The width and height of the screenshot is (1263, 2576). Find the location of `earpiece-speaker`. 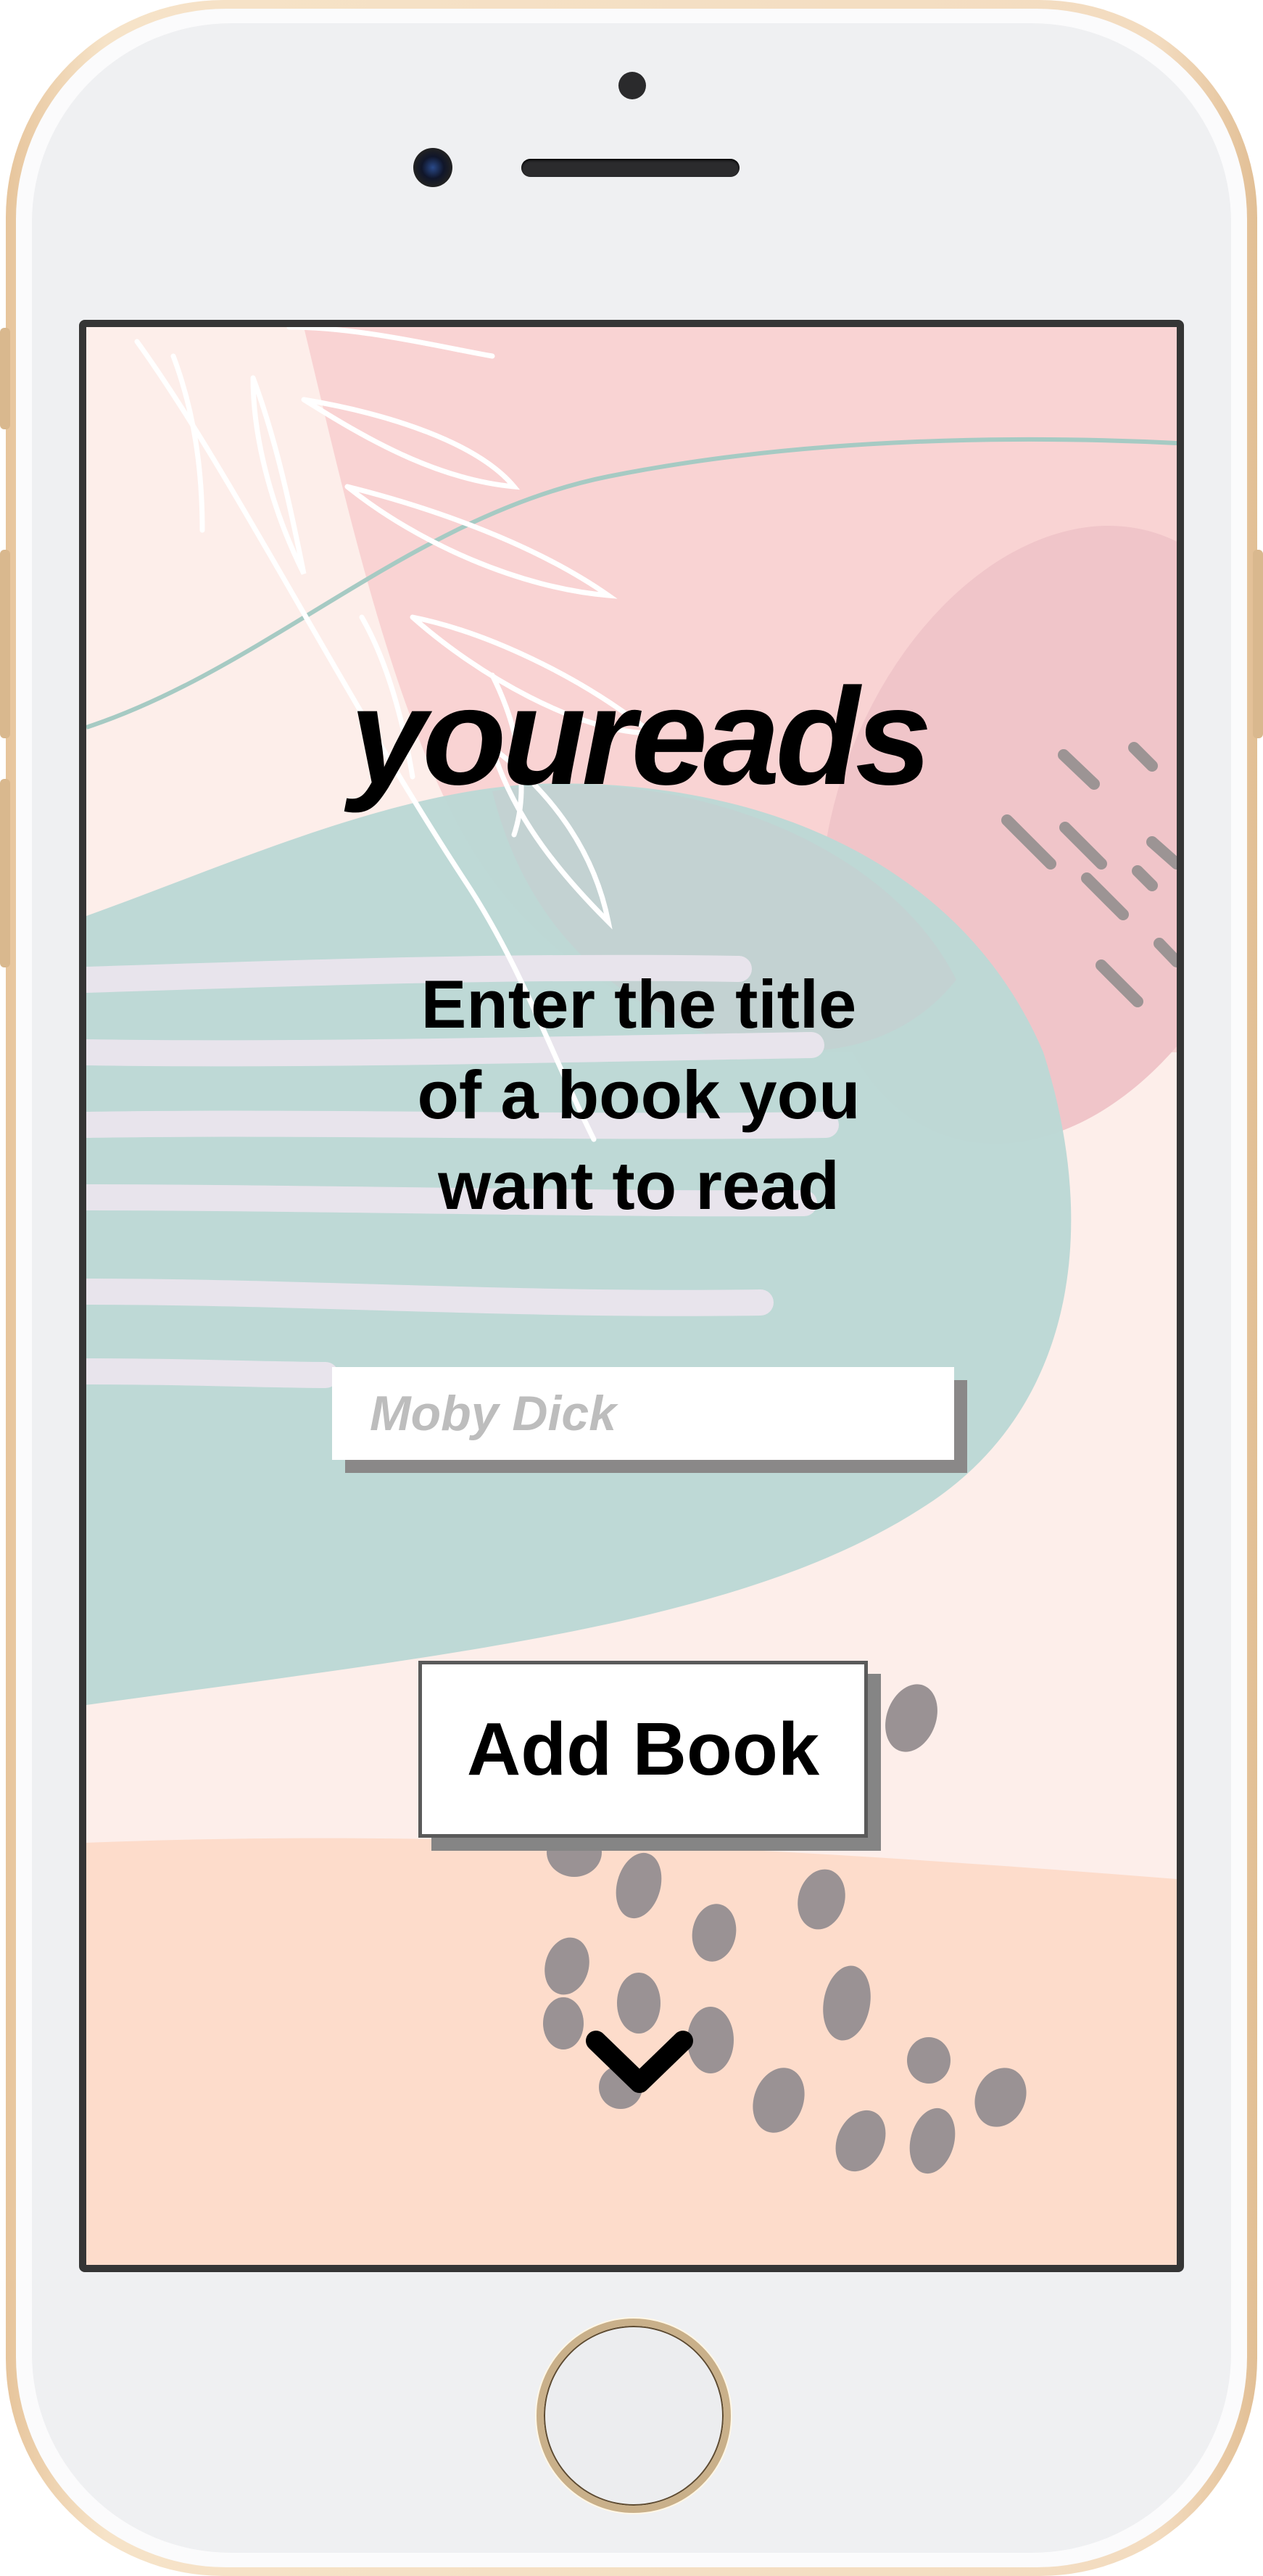

earpiece-speaker is located at coordinates (630, 168).